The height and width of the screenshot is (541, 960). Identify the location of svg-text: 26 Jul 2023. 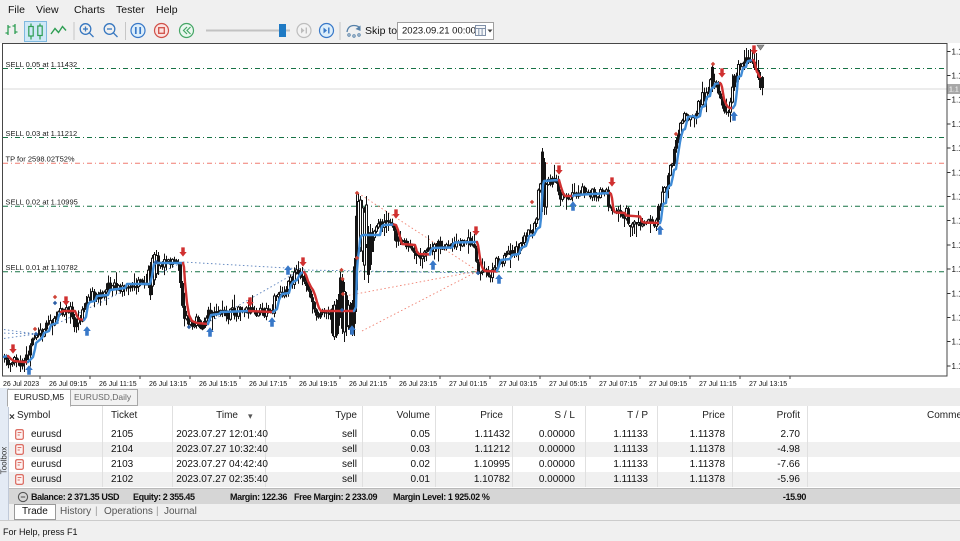
(21, 384).